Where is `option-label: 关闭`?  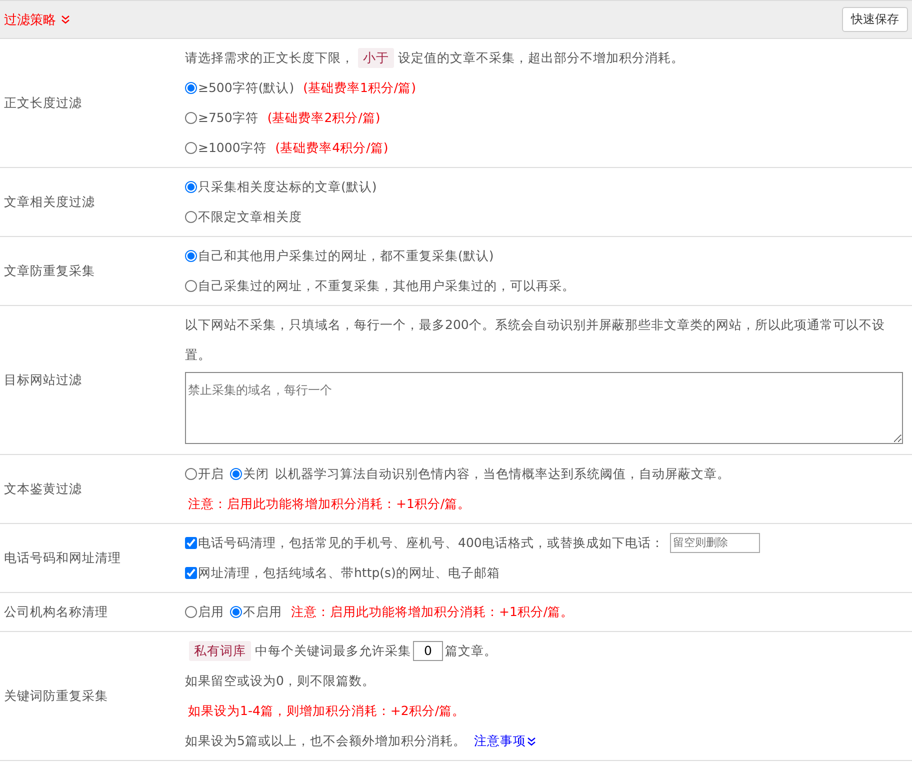 option-label: 关闭 is located at coordinates (256, 474).